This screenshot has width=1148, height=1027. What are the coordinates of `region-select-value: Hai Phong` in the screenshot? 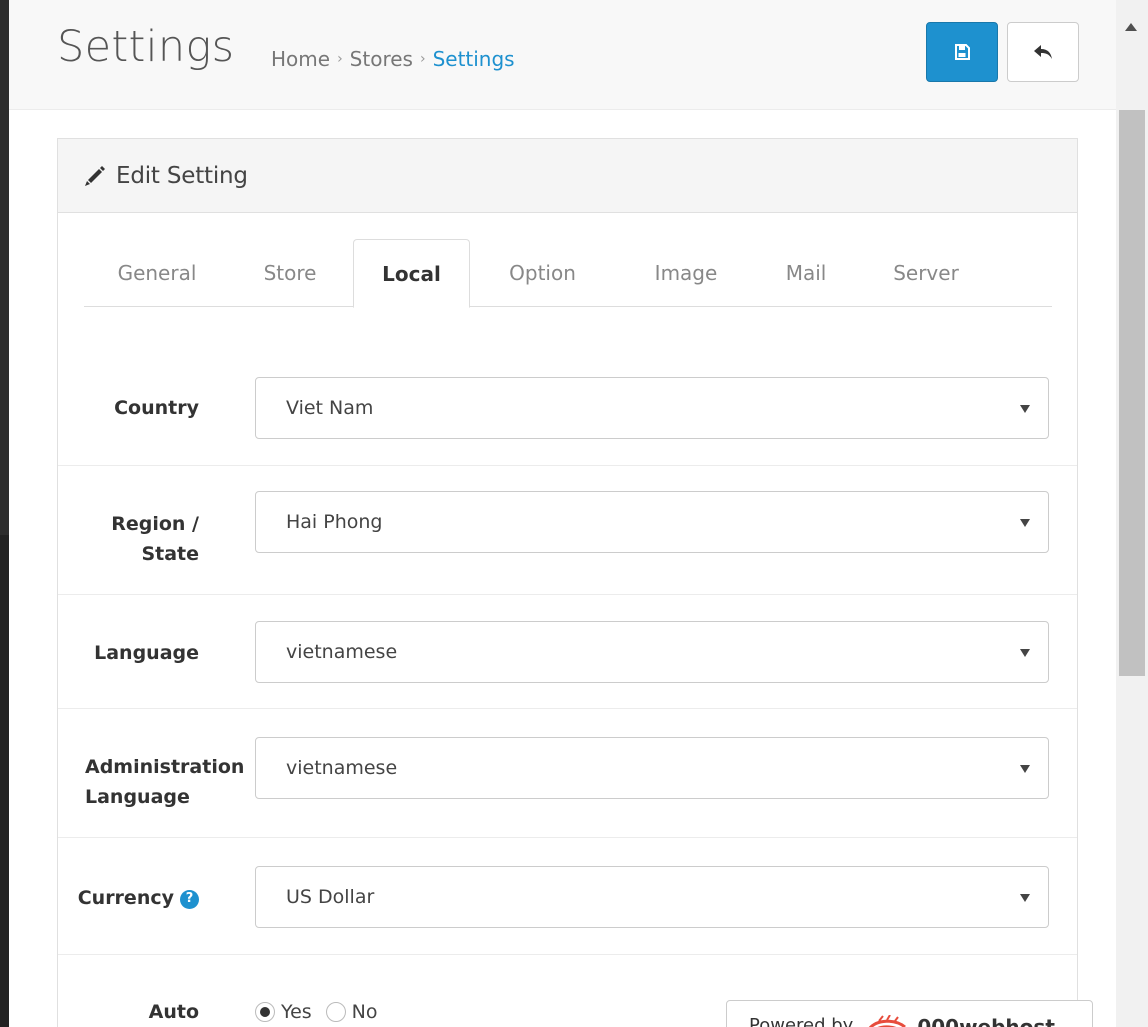 It's located at (334, 522).